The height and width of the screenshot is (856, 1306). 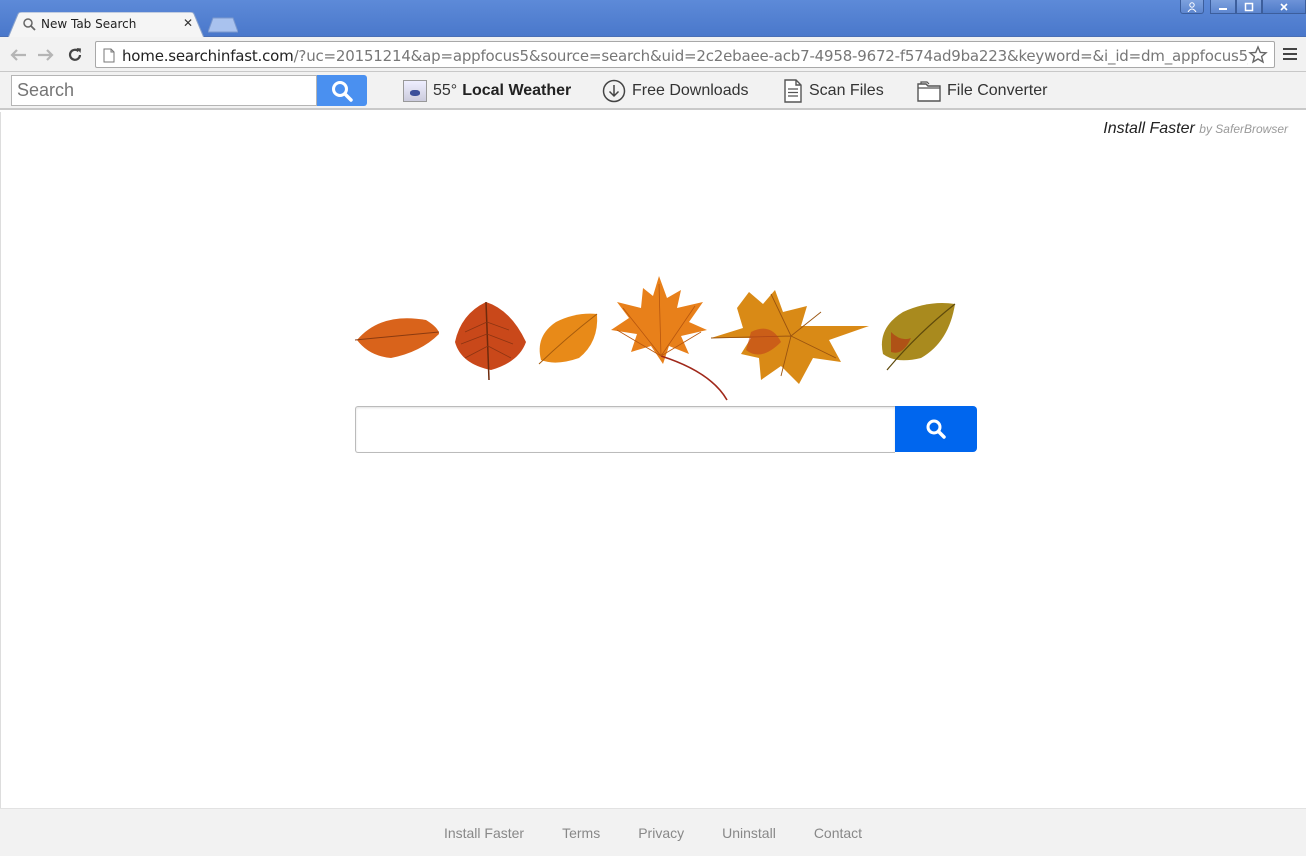 I want to click on free-downloads-link: Free Downloads, so click(x=675, y=91).